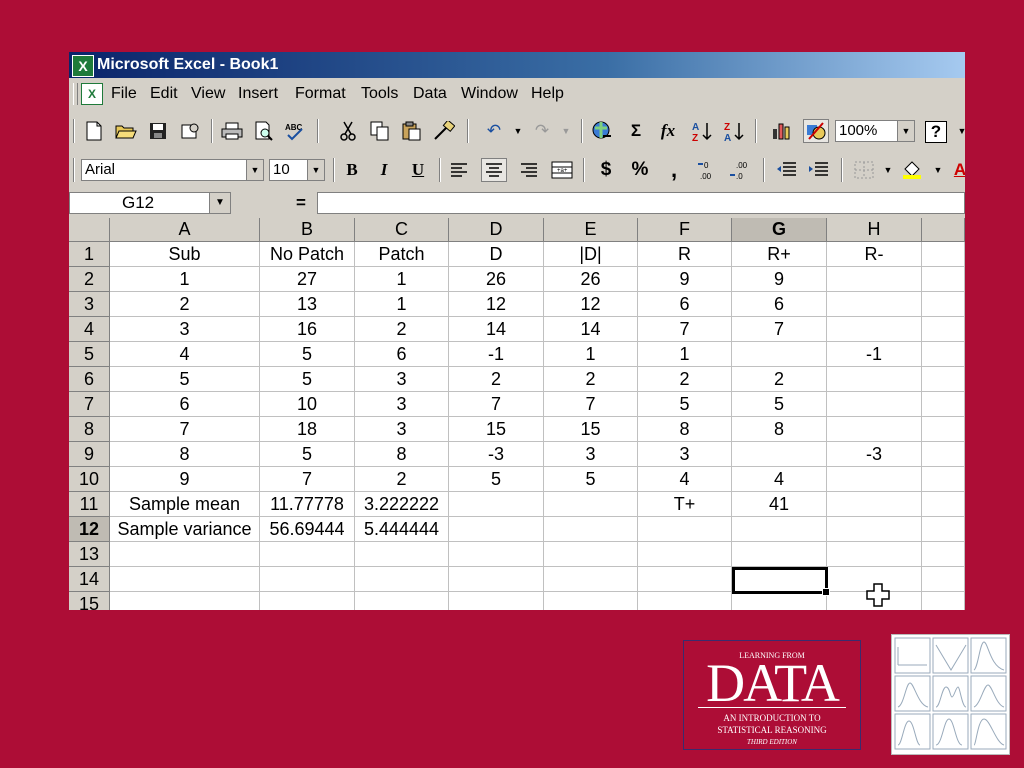  I want to click on save-icon, so click(158, 131).